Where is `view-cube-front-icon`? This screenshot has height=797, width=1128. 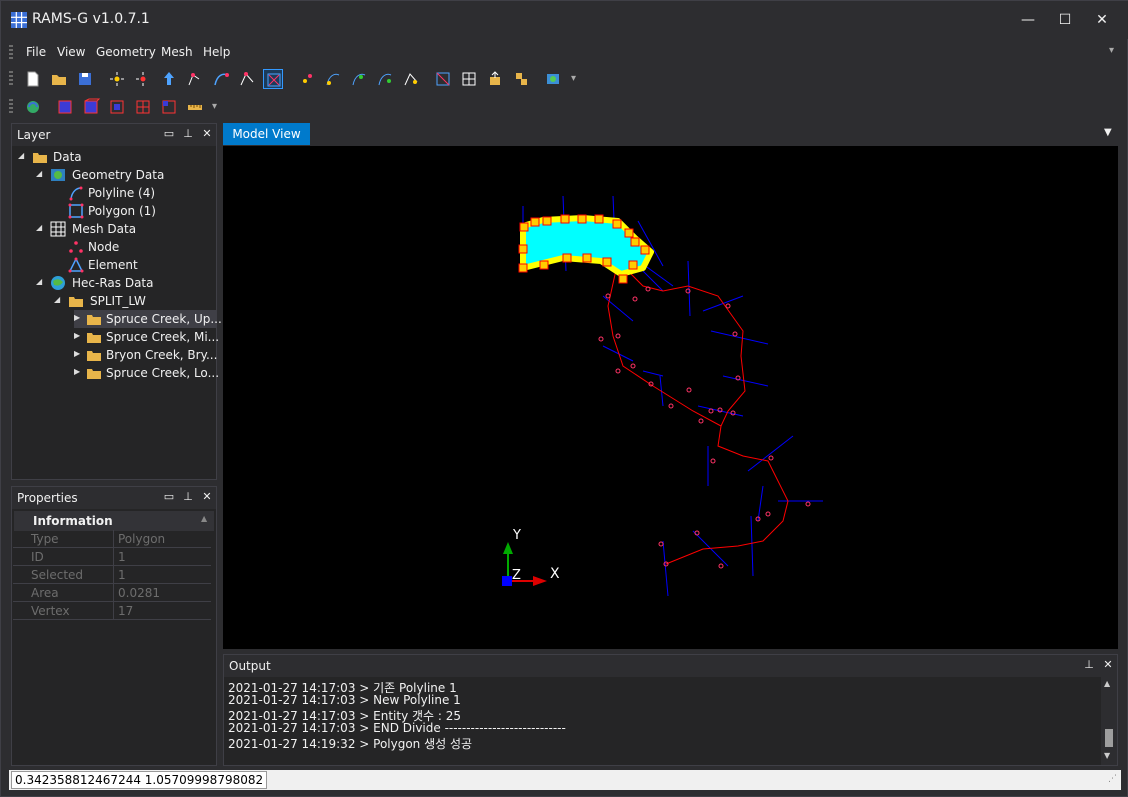 view-cube-front-icon is located at coordinates (65, 107).